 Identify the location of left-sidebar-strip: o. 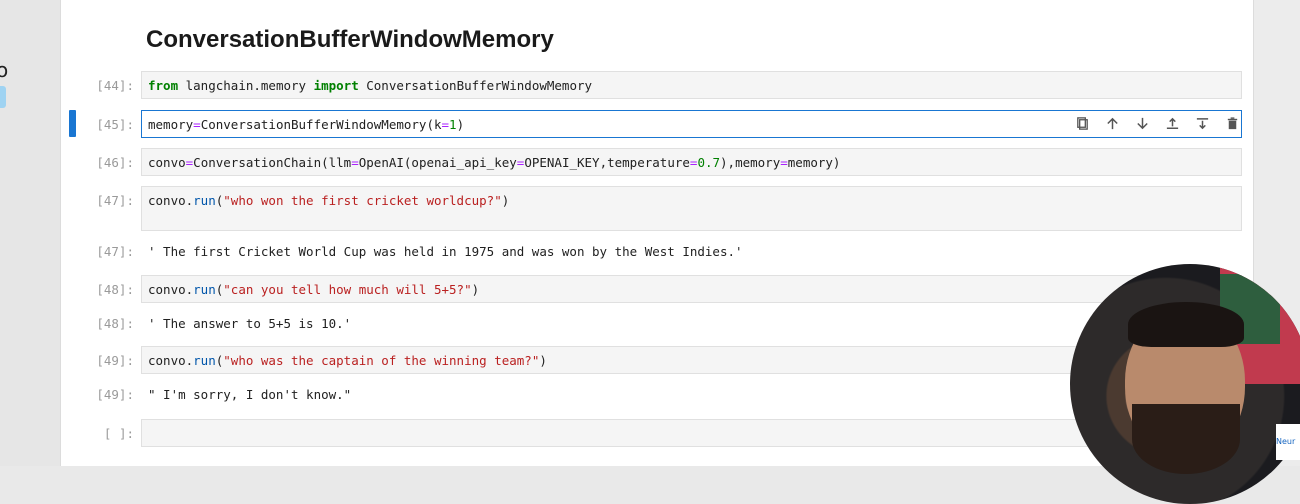
(30, 233).